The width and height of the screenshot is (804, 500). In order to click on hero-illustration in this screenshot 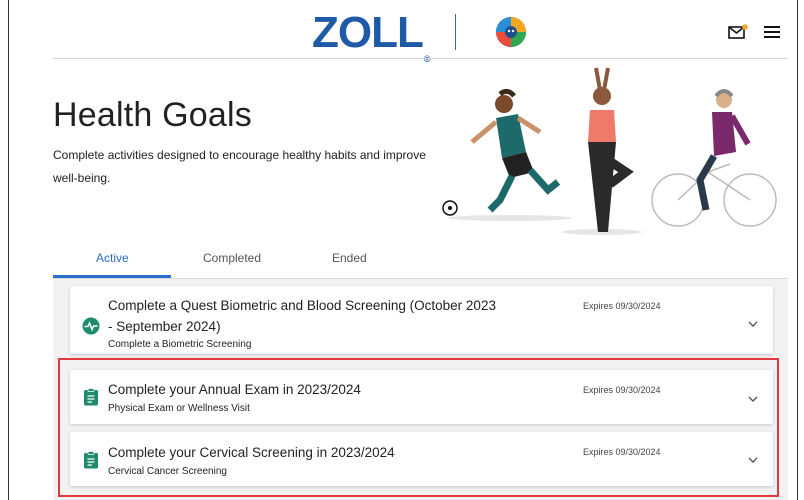, I will do `click(609, 151)`.